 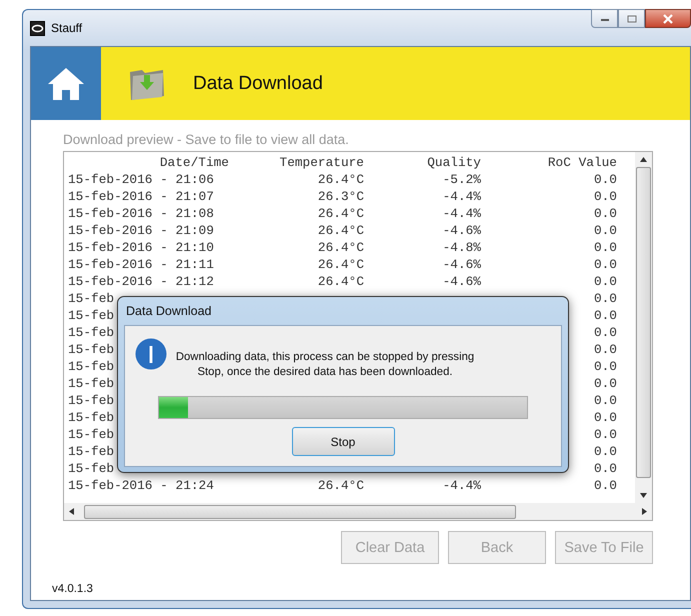 I want to click on table-cell: 15-feb-2016 - 21:07, so click(x=141, y=196).